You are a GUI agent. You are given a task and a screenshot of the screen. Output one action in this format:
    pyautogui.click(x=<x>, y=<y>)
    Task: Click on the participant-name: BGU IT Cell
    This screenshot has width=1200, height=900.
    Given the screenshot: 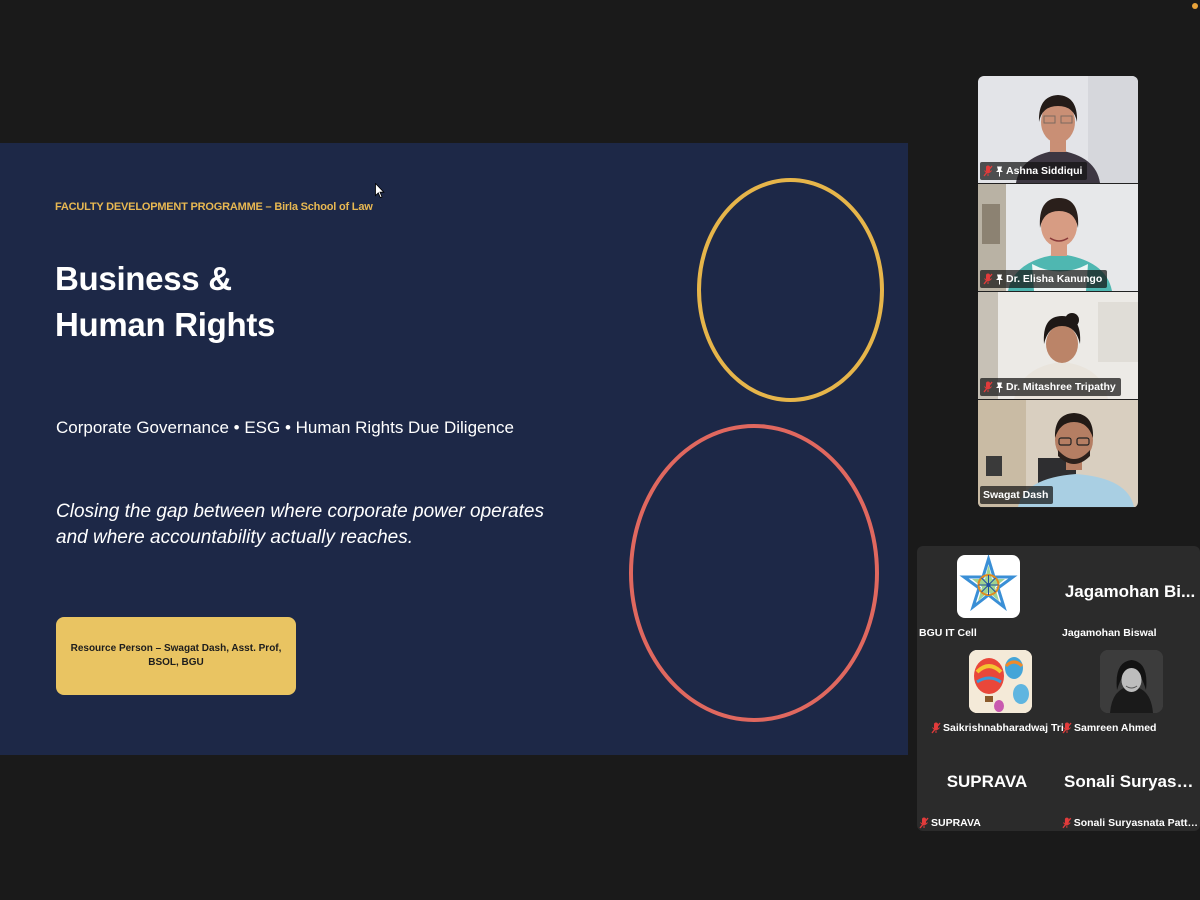 What is the action you would take?
    pyautogui.click(x=948, y=633)
    